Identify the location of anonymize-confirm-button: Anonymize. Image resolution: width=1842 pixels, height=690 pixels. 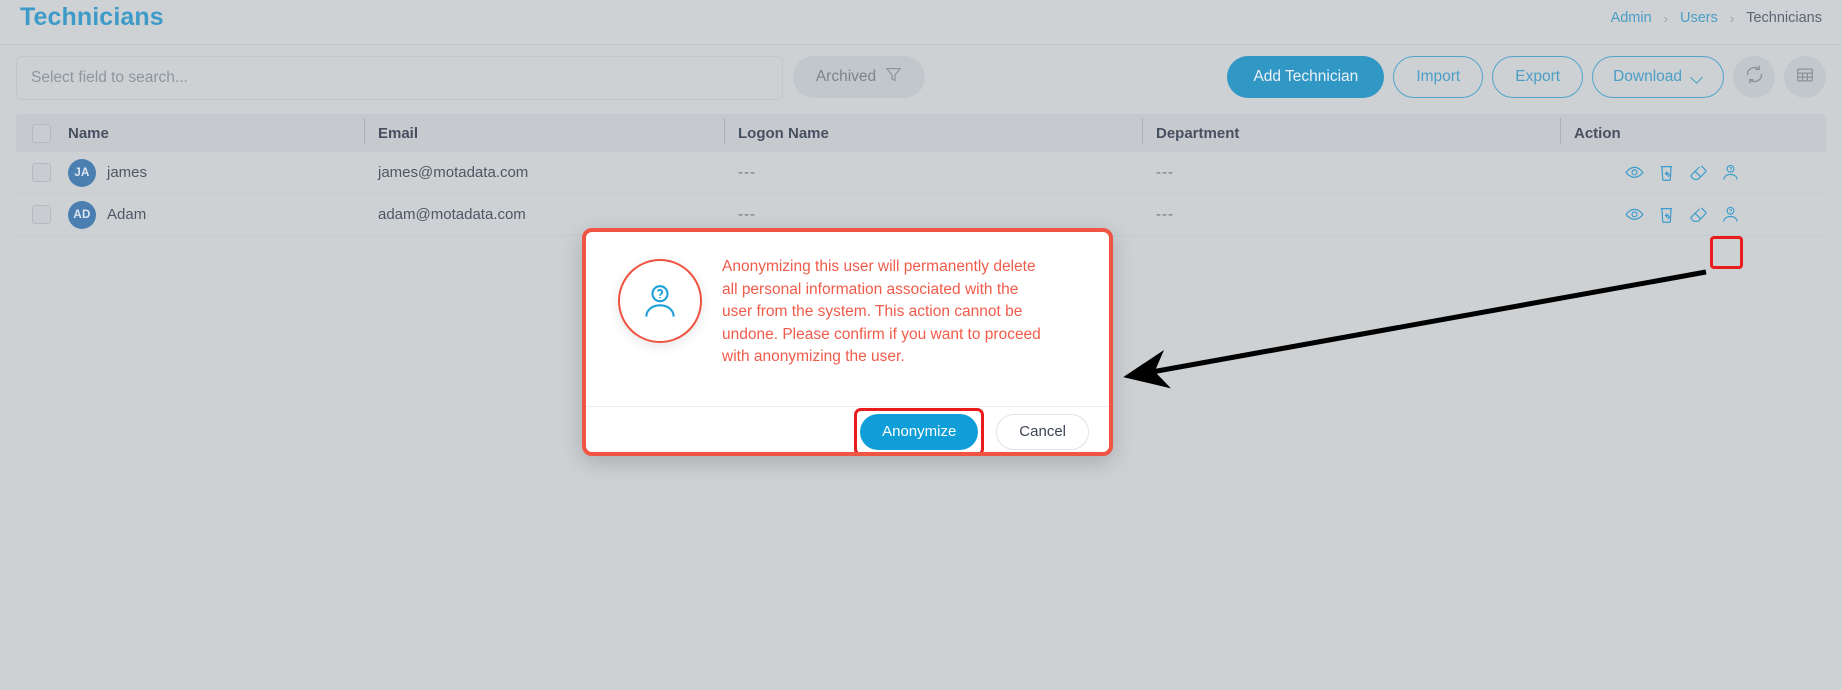
(919, 431).